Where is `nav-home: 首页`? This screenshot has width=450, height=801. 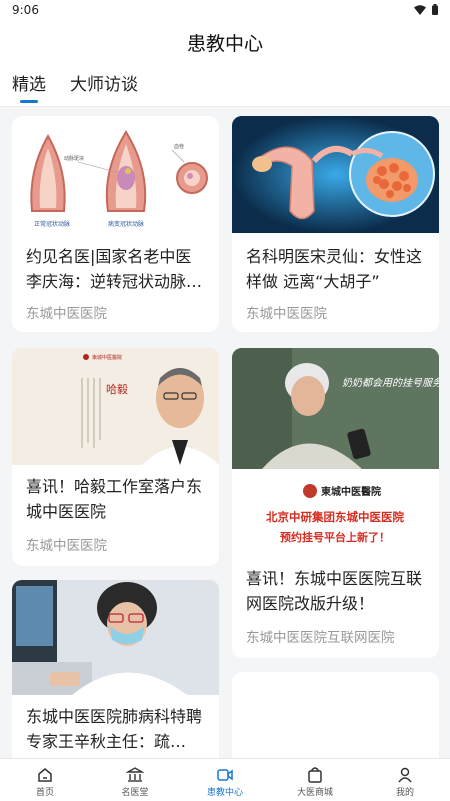 nav-home: 首页 is located at coordinates (45, 780).